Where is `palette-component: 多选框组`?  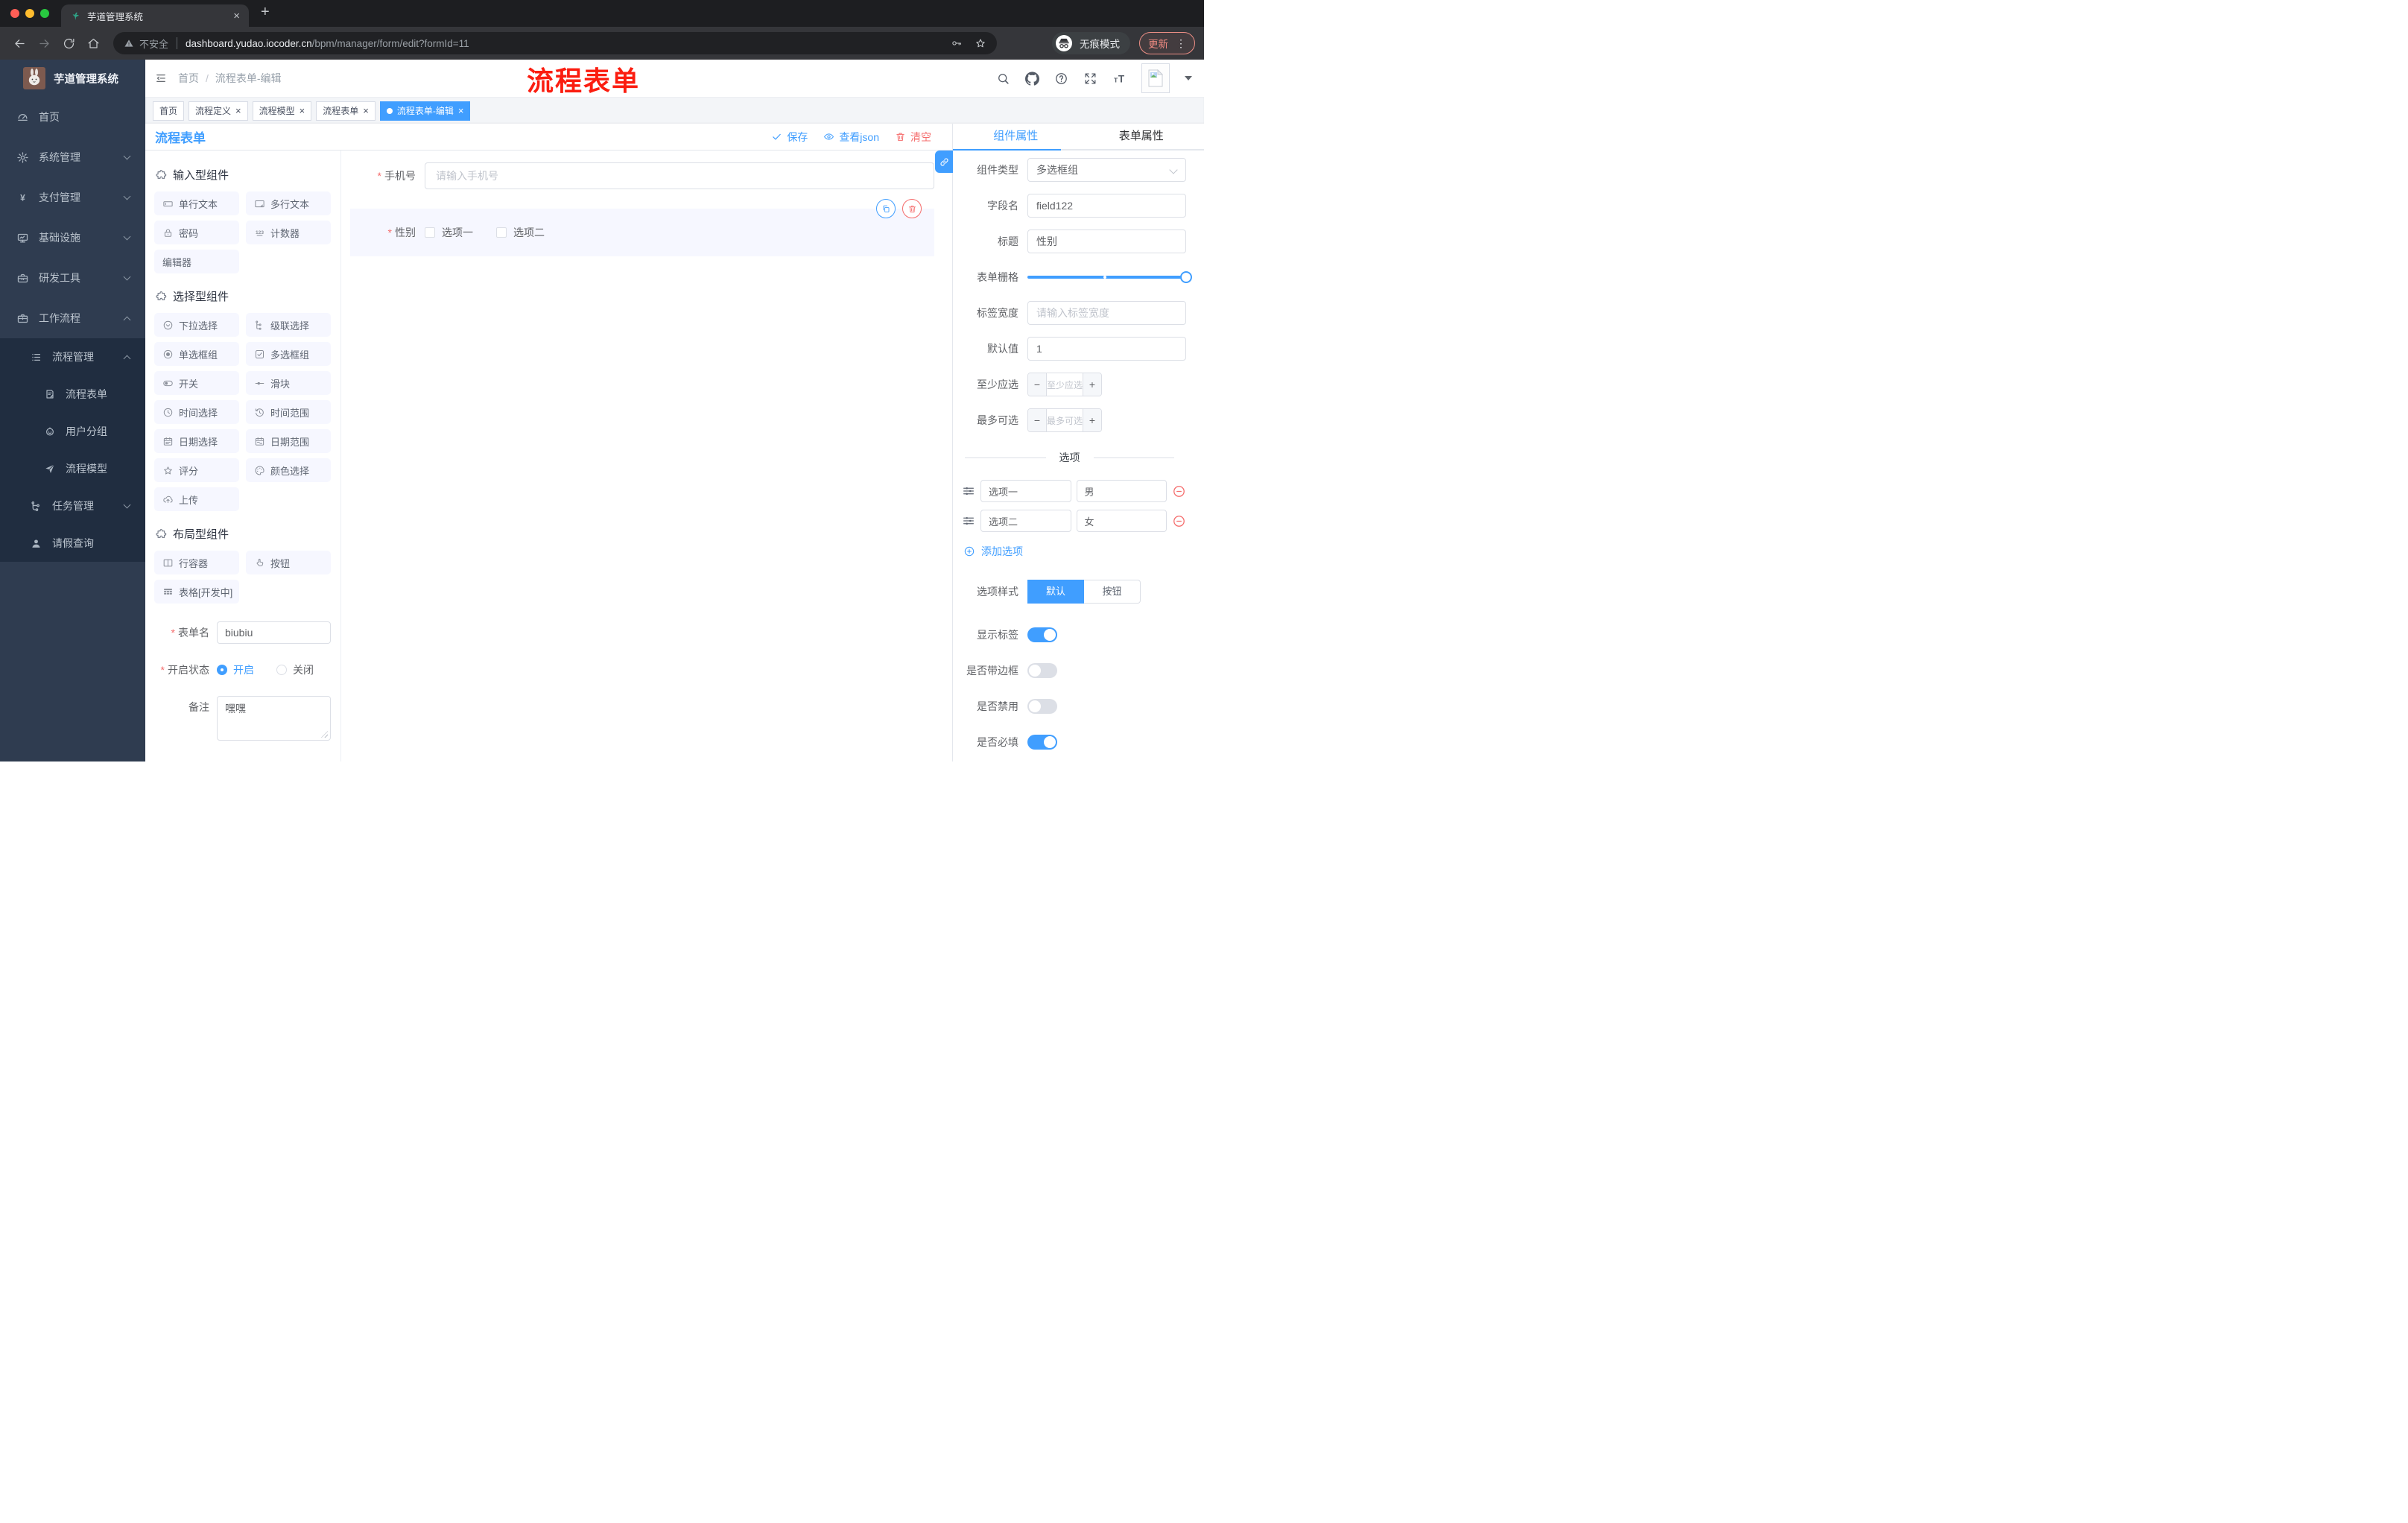
palette-component: 多选框组 is located at coordinates (288, 354).